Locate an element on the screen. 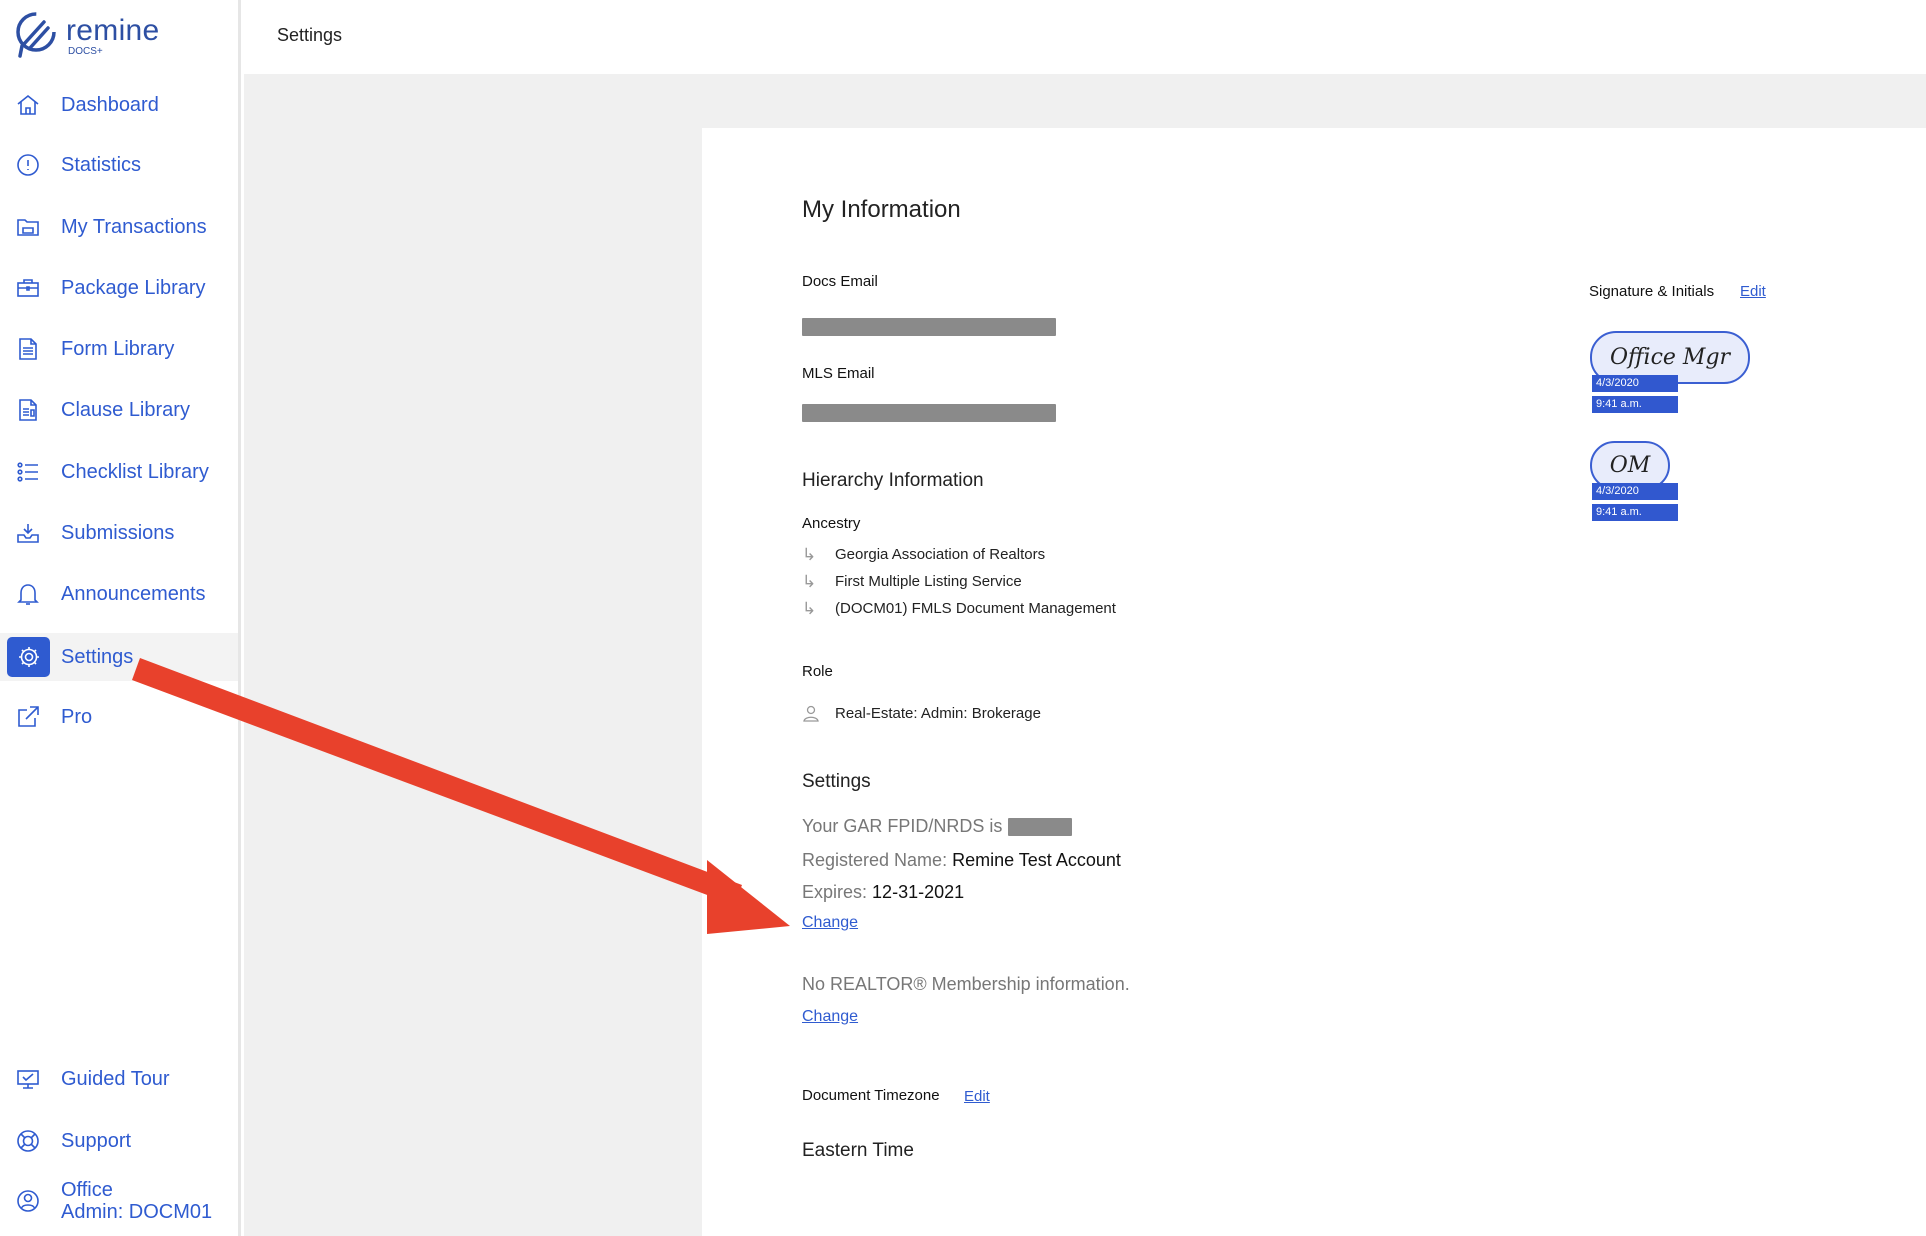 This screenshot has height=1236, width=1926. brand-sub: DOCS+ is located at coordinates (85, 51).